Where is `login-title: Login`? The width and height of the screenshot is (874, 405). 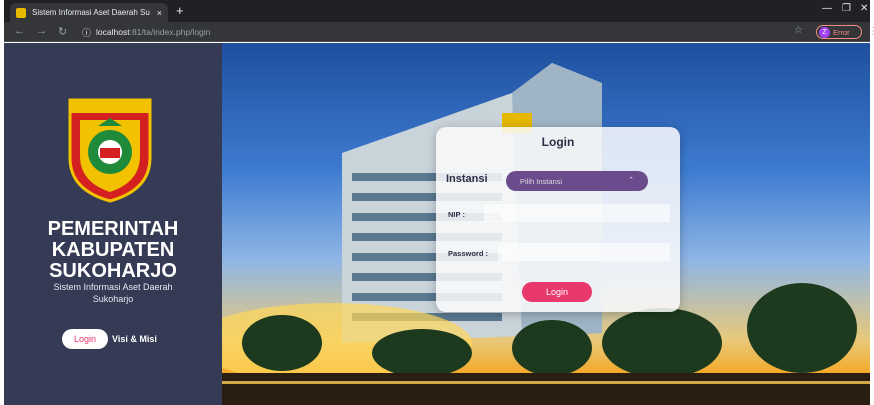
login-title: Login is located at coordinates (558, 142).